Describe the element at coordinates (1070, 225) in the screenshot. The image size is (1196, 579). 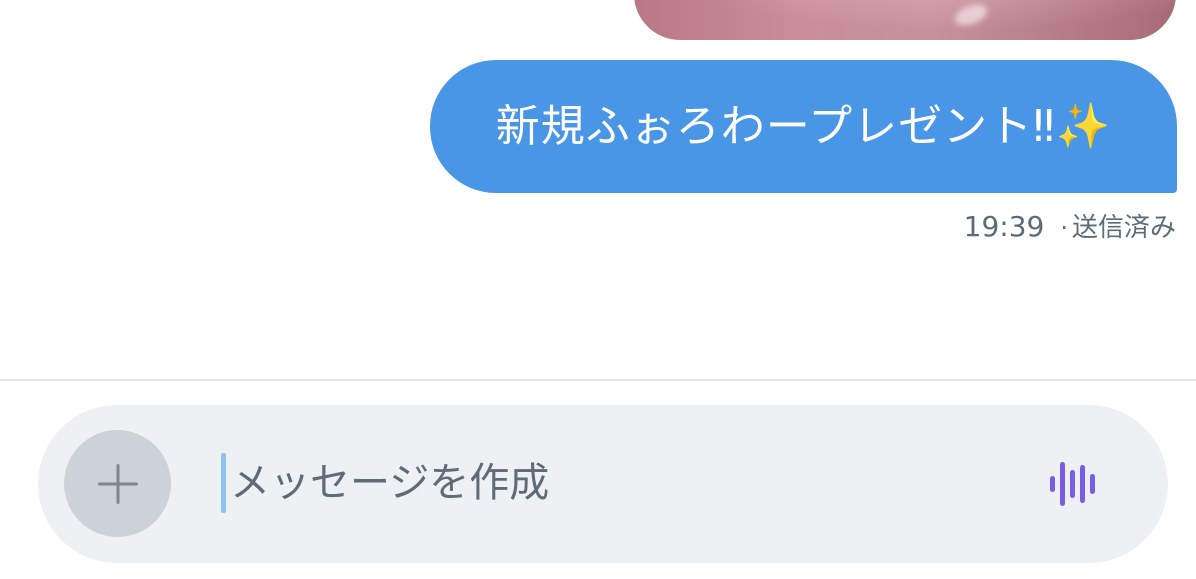
I see `message-meta: 19:39 · 送信済み` at that location.